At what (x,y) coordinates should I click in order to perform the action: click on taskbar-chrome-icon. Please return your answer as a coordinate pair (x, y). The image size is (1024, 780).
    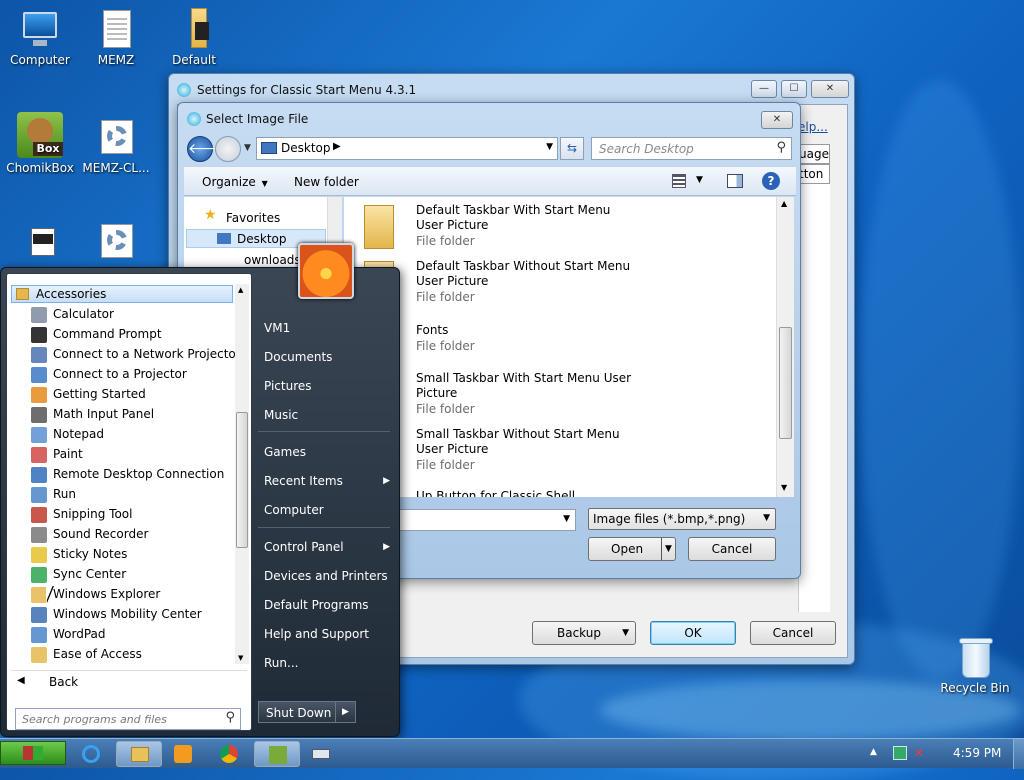
    Looking at the image, I should click on (229, 754).